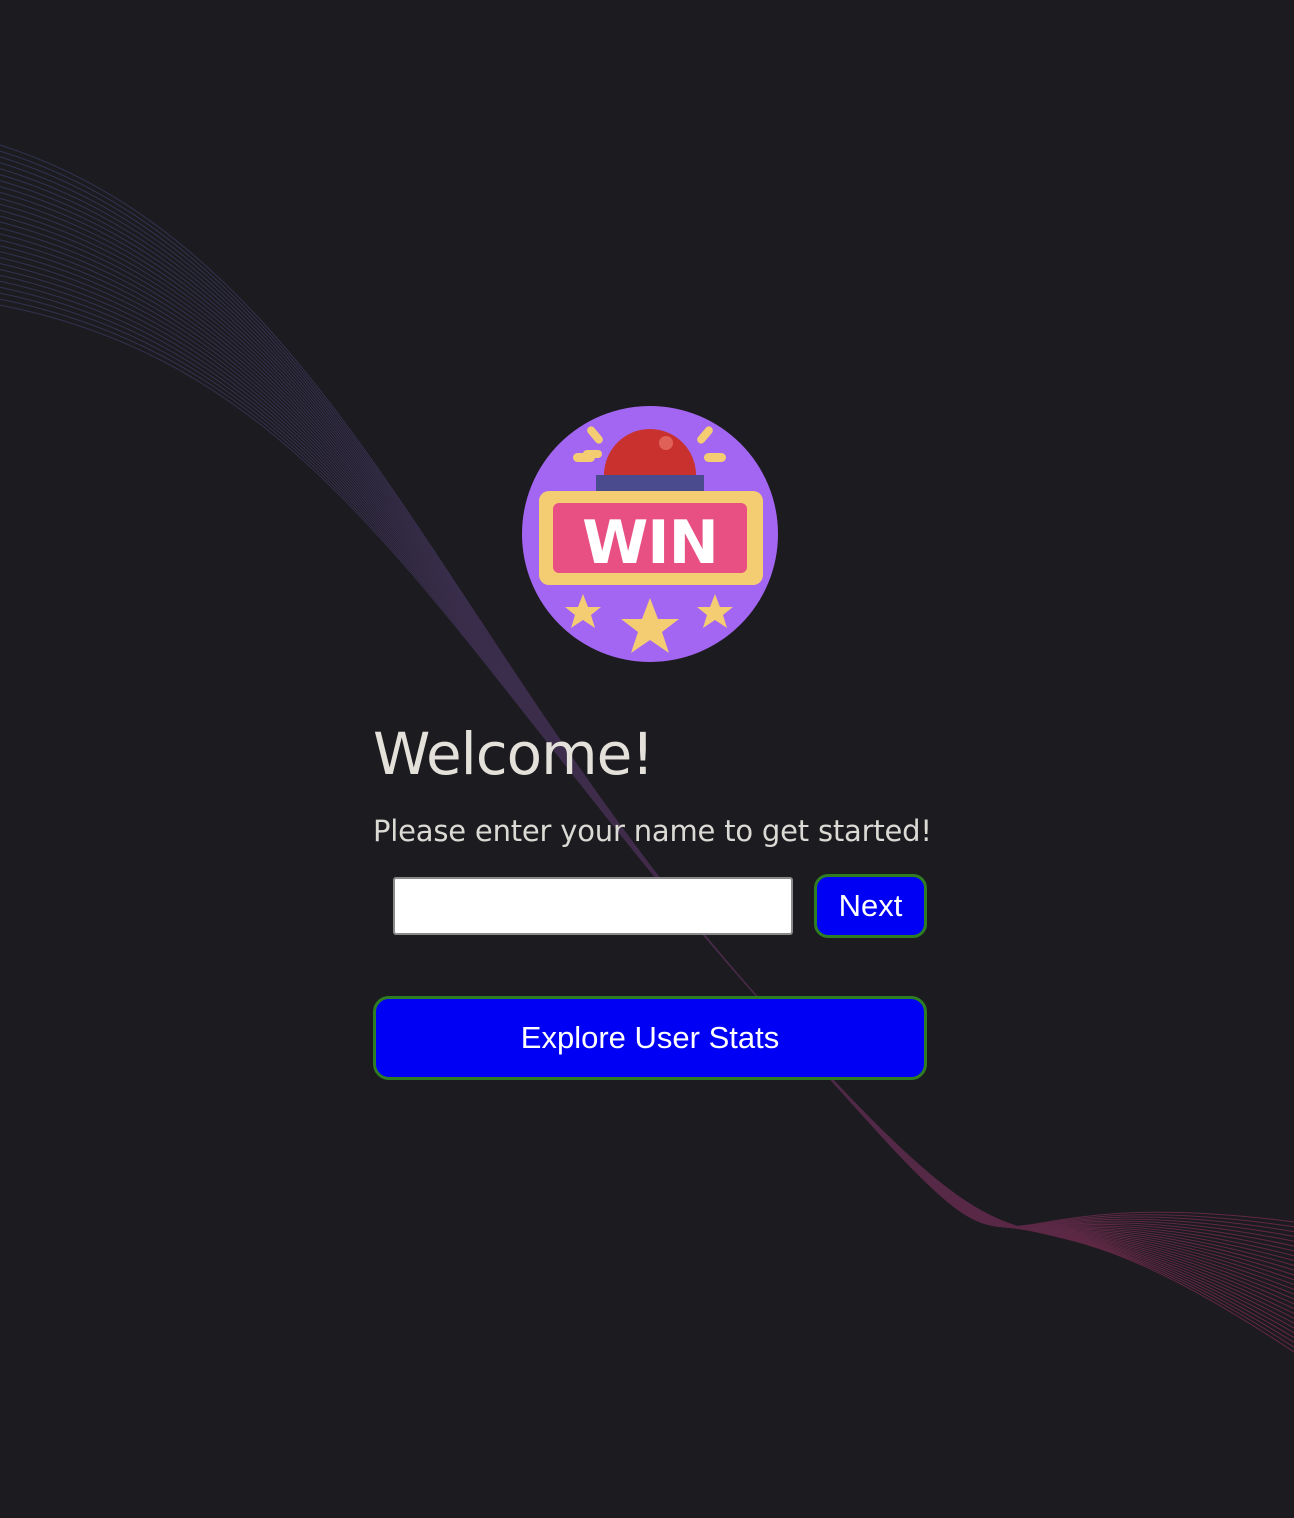 The width and height of the screenshot is (1294, 1518). Describe the element at coordinates (652, 831) in the screenshot. I see `welcome-subtitle: Please enter your name to get started!` at that location.